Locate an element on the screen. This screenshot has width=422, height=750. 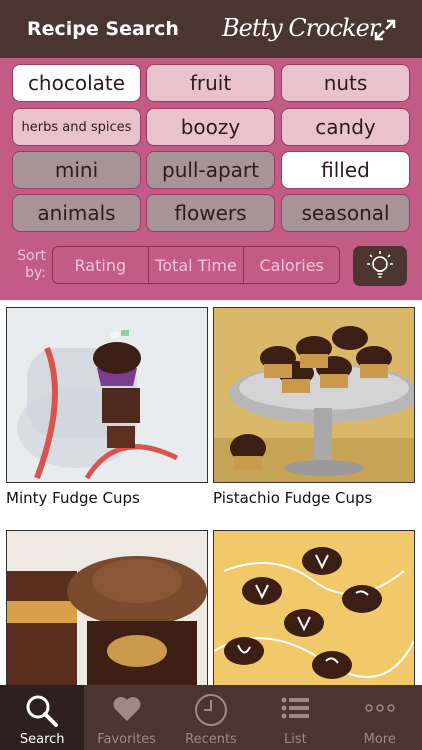
expand-icon is located at coordinates (385, 30).